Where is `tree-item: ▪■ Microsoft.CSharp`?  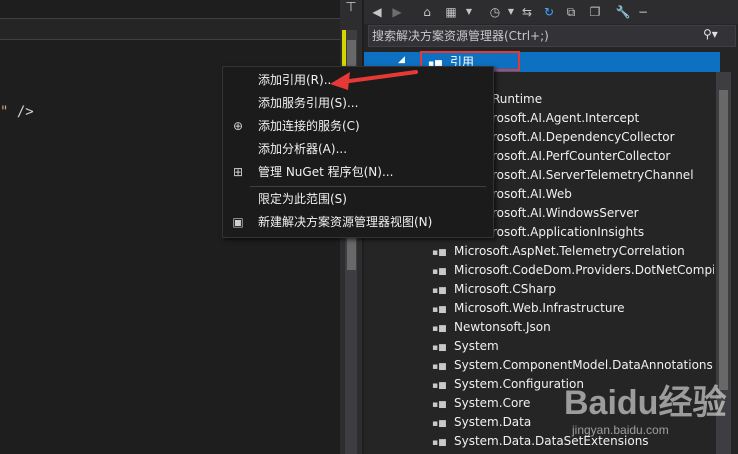
tree-item: ▪■ Microsoft.CSharp is located at coordinates (573, 289).